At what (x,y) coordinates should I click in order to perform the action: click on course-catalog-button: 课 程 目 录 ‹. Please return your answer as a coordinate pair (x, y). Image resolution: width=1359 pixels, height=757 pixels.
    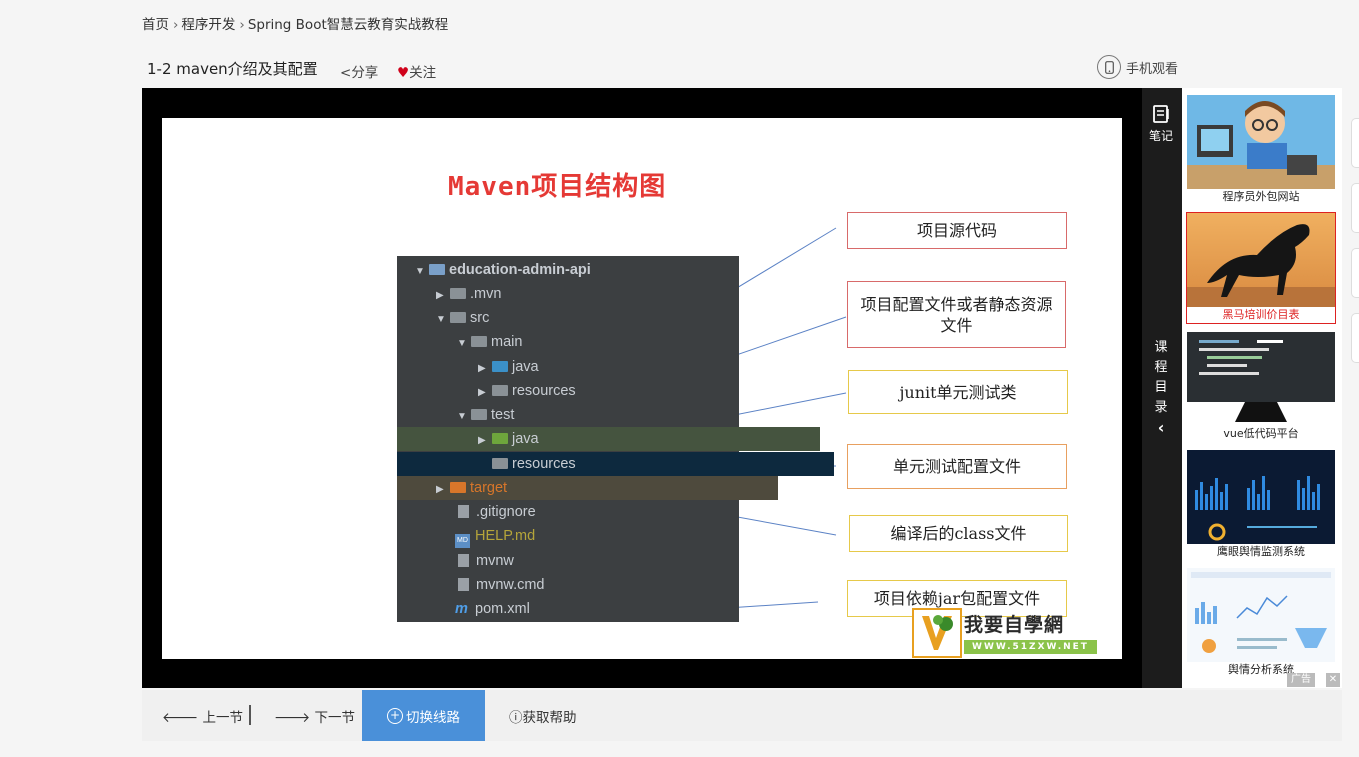
    Looking at the image, I should click on (1161, 388).